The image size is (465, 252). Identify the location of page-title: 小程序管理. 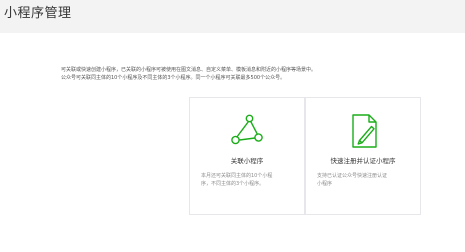
(38, 13).